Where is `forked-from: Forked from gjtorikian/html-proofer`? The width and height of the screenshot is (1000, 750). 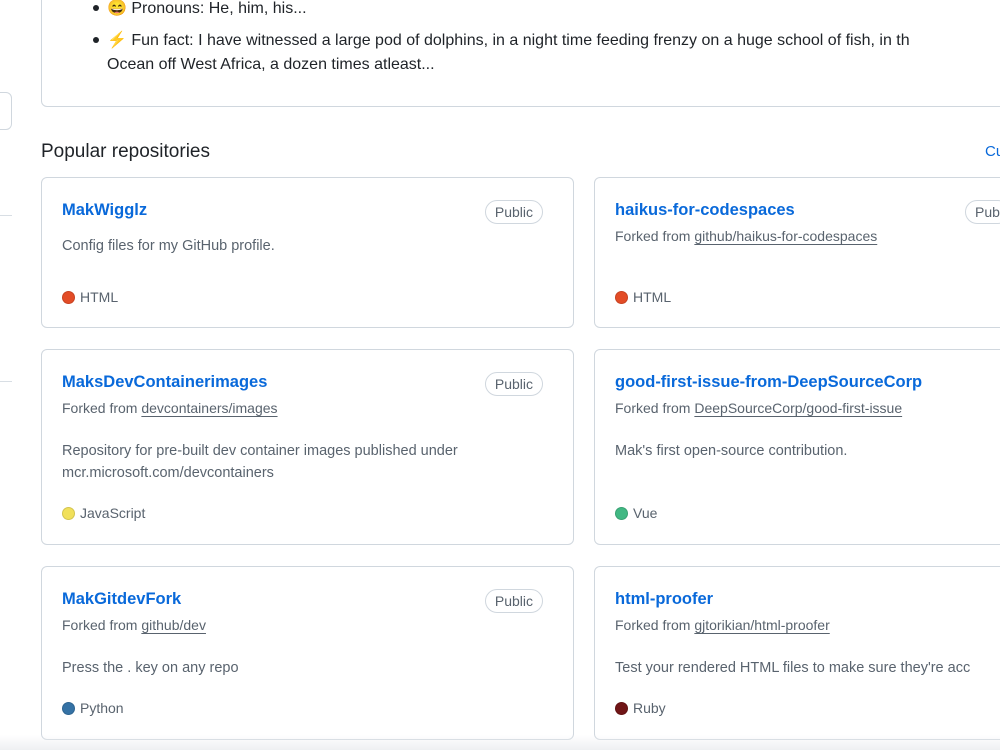
forked-from: Forked from gjtorikian/html-proofer is located at coordinates (722, 625).